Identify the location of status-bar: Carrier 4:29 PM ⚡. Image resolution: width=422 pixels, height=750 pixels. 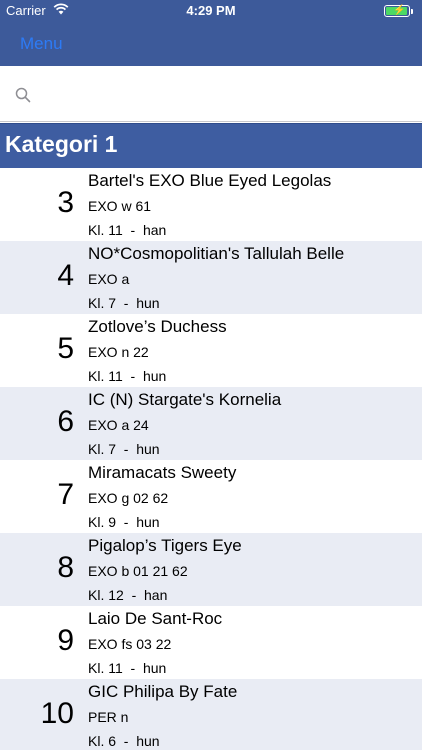
(211, 11).